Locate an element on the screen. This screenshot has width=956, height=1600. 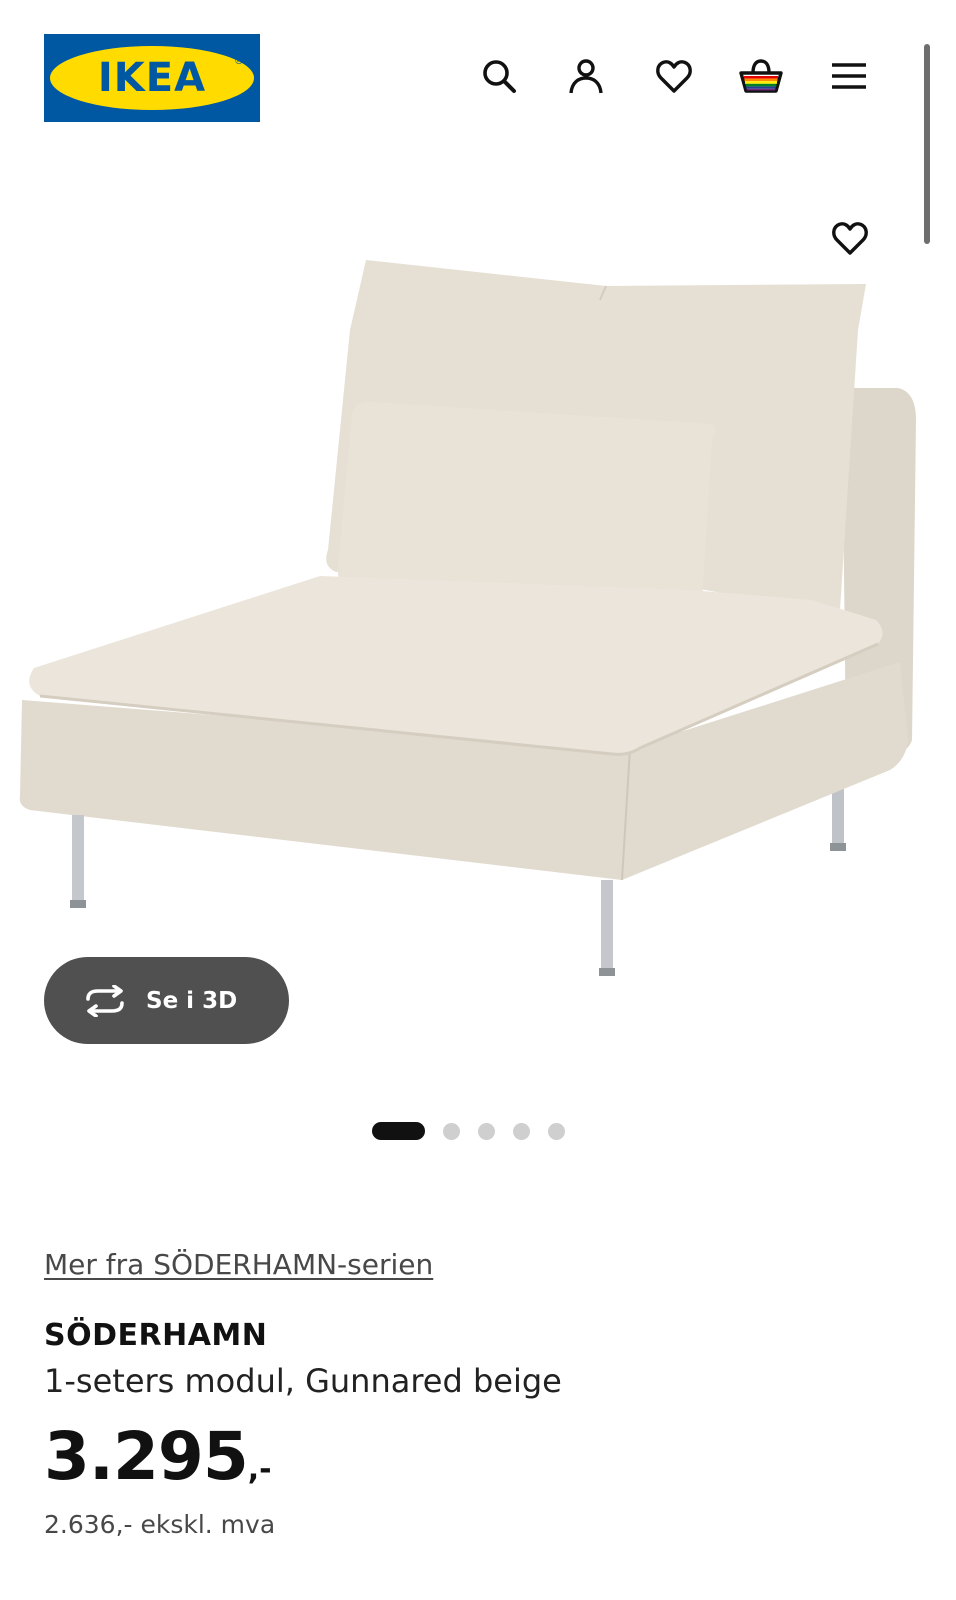
logo-oval: IKEA is located at coordinates (152, 78).